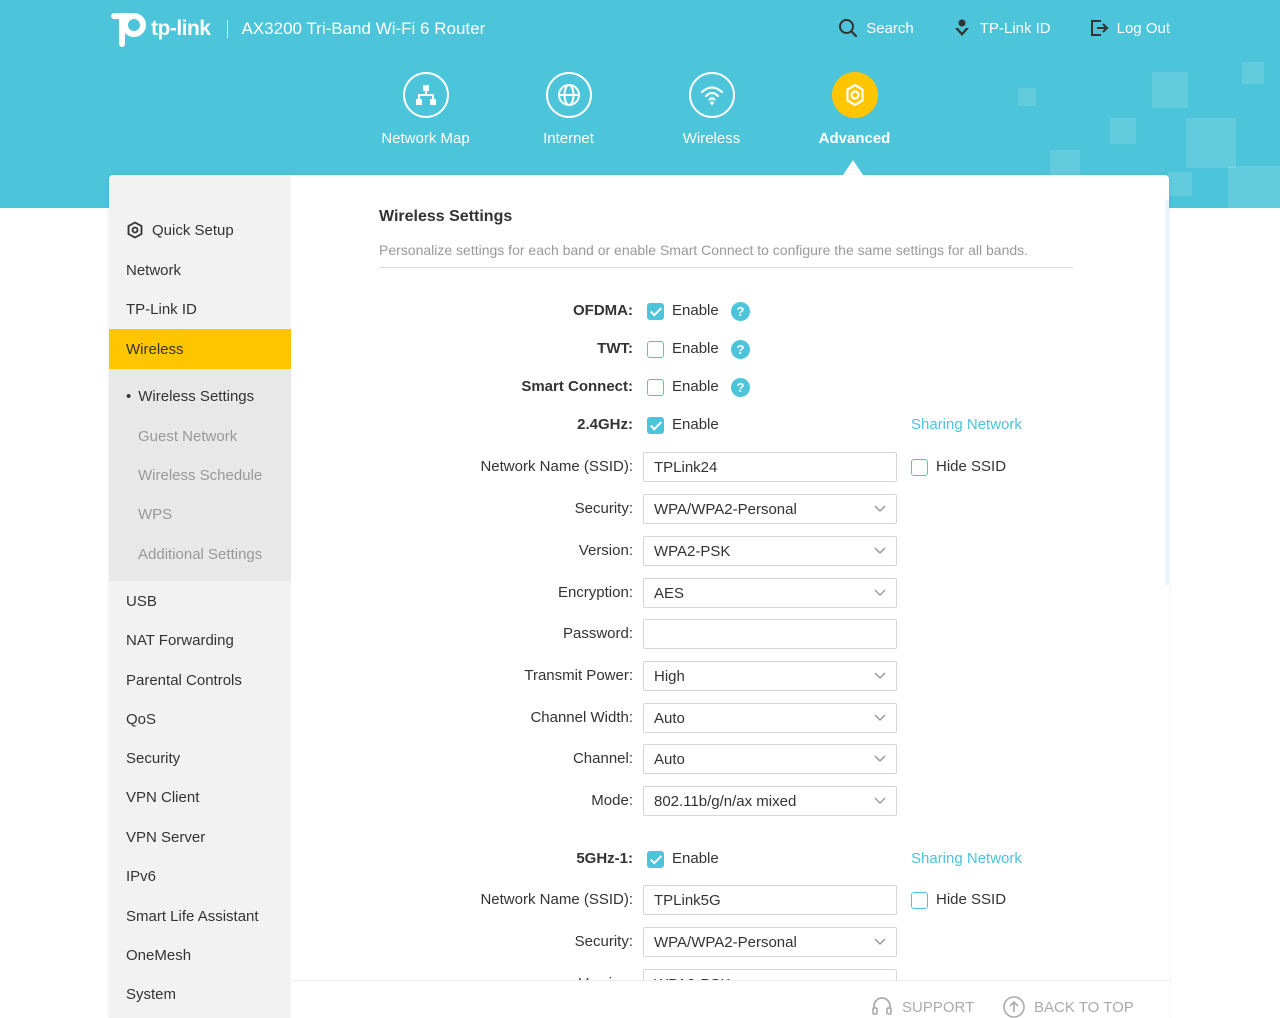 The image size is (1280, 1018). I want to click on band24-sharing-network-link: Sharing Network, so click(966, 424).